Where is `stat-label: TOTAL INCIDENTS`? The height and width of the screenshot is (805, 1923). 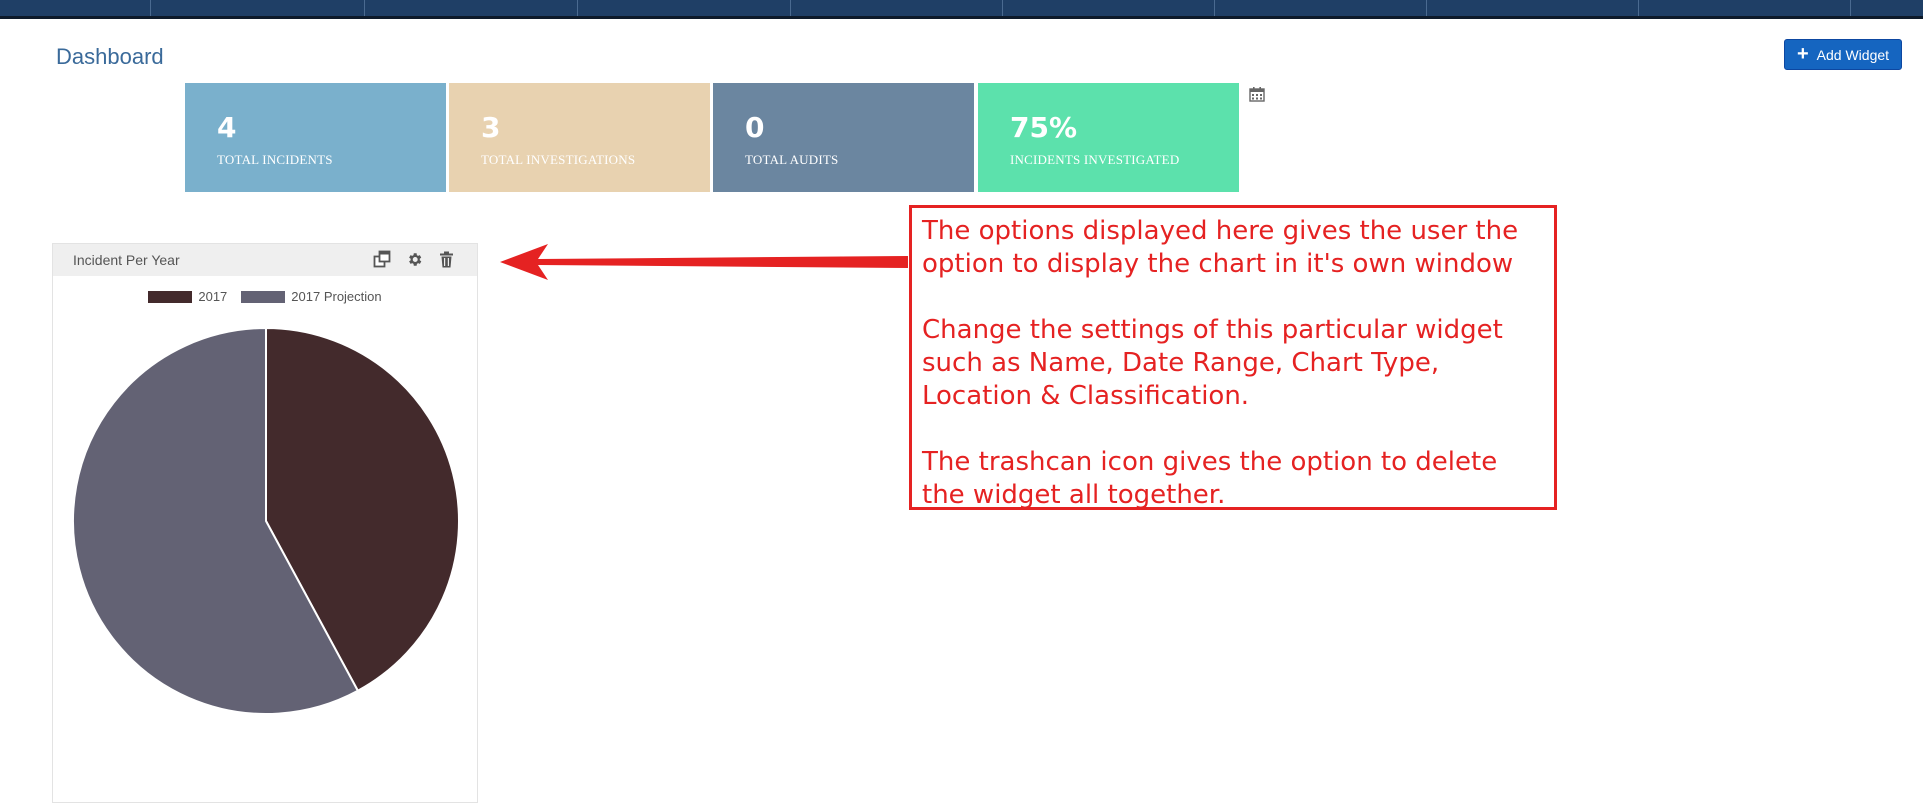
stat-label: TOTAL INCIDENTS is located at coordinates (275, 159).